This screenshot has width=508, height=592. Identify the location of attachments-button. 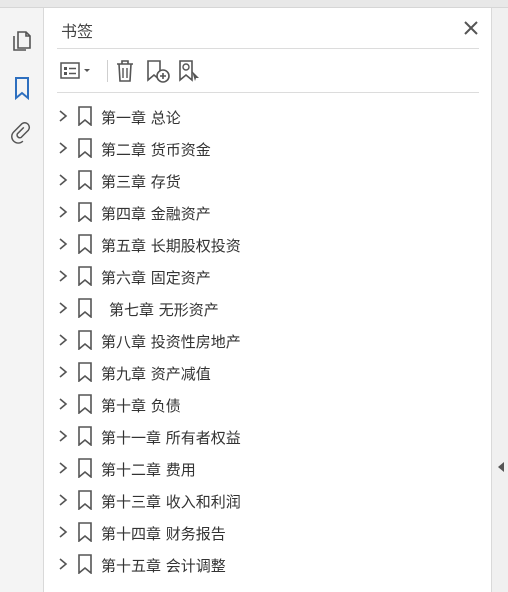
(22, 134).